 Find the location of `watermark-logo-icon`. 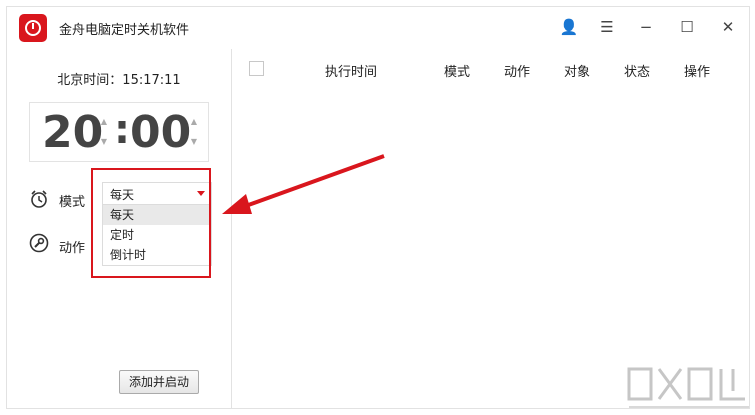

watermark-logo-icon is located at coordinates (688, 387).